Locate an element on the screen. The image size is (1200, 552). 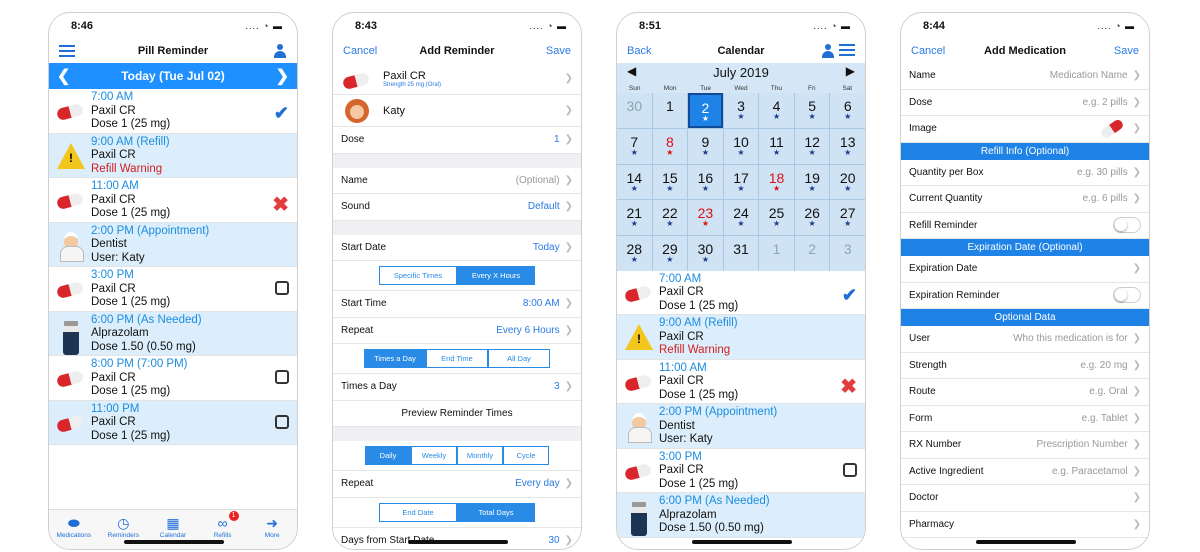
seg-all-day: All Day is located at coordinates (519, 358).